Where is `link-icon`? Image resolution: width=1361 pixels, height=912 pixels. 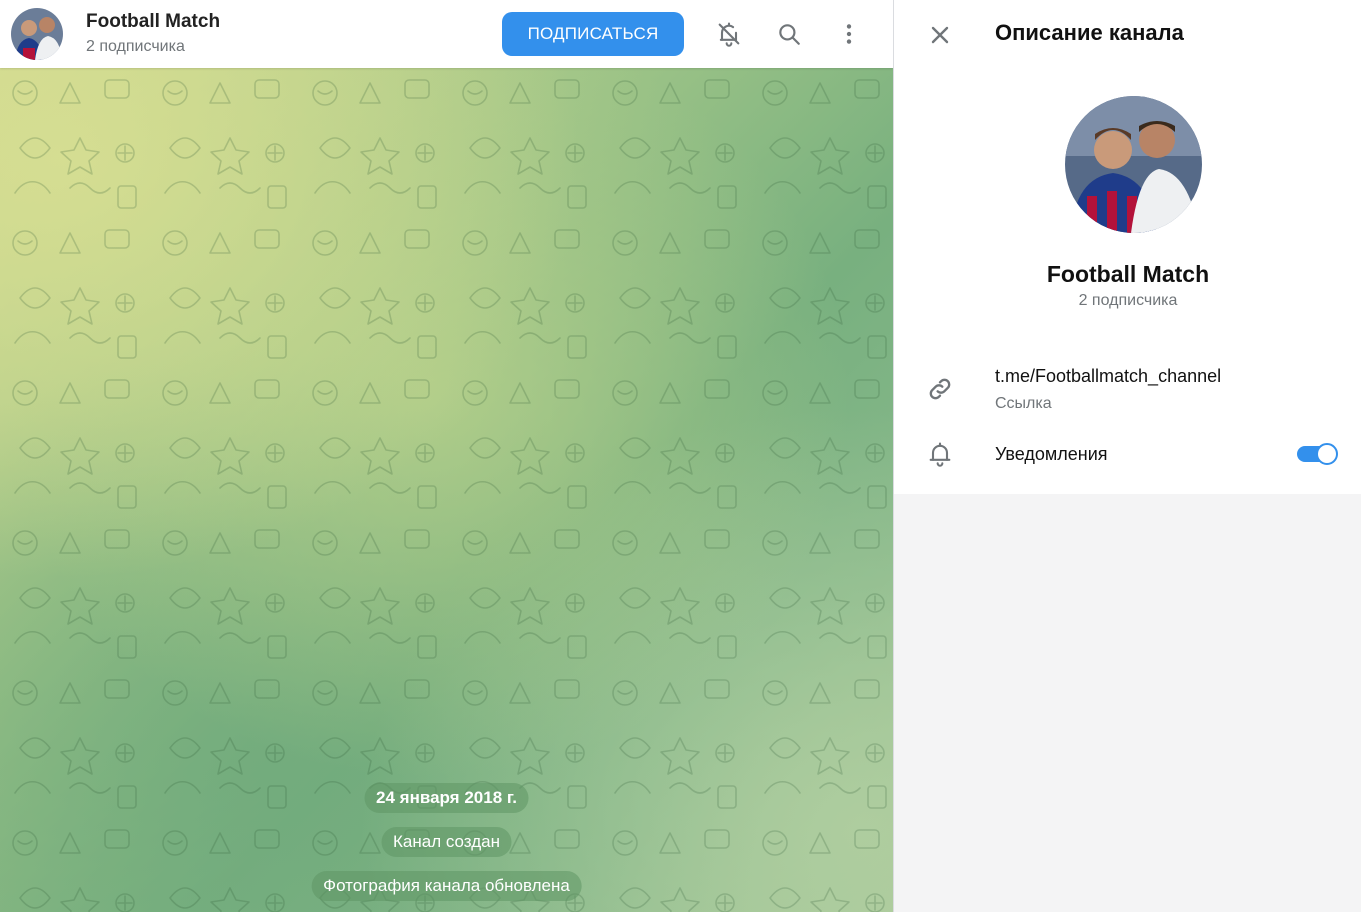 link-icon is located at coordinates (940, 389).